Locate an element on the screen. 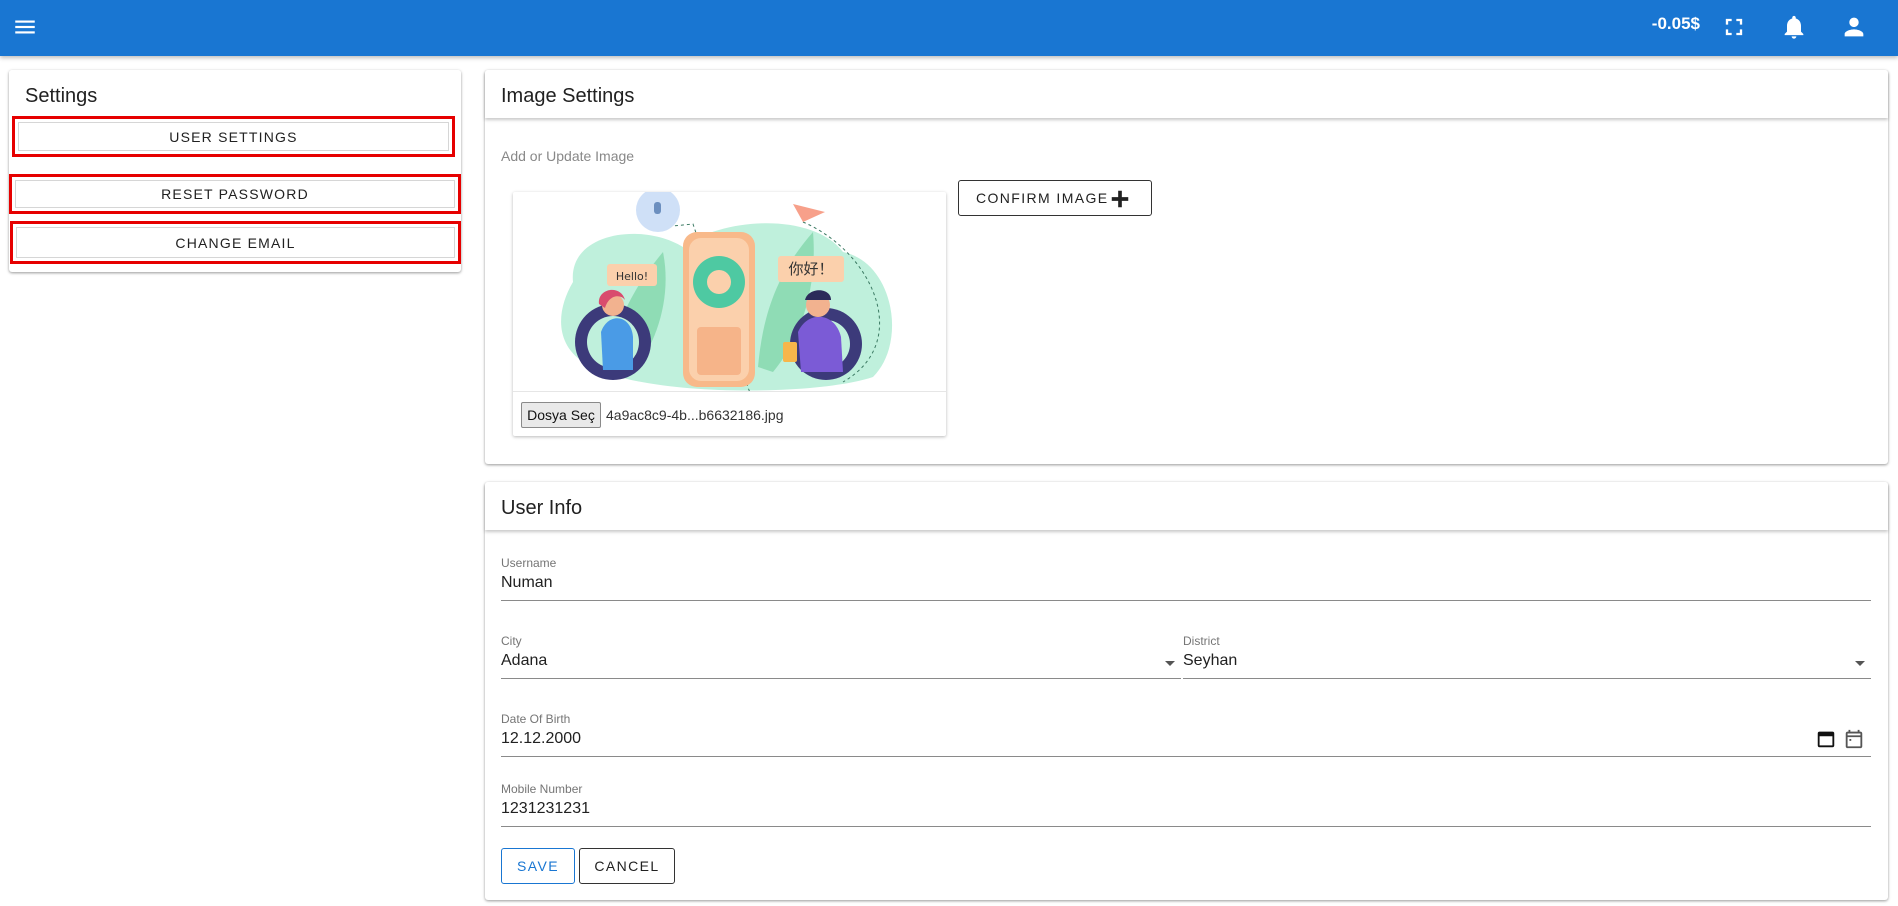  profile-image-preview: Hello! 你好！ is located at coordinates (729, 292).